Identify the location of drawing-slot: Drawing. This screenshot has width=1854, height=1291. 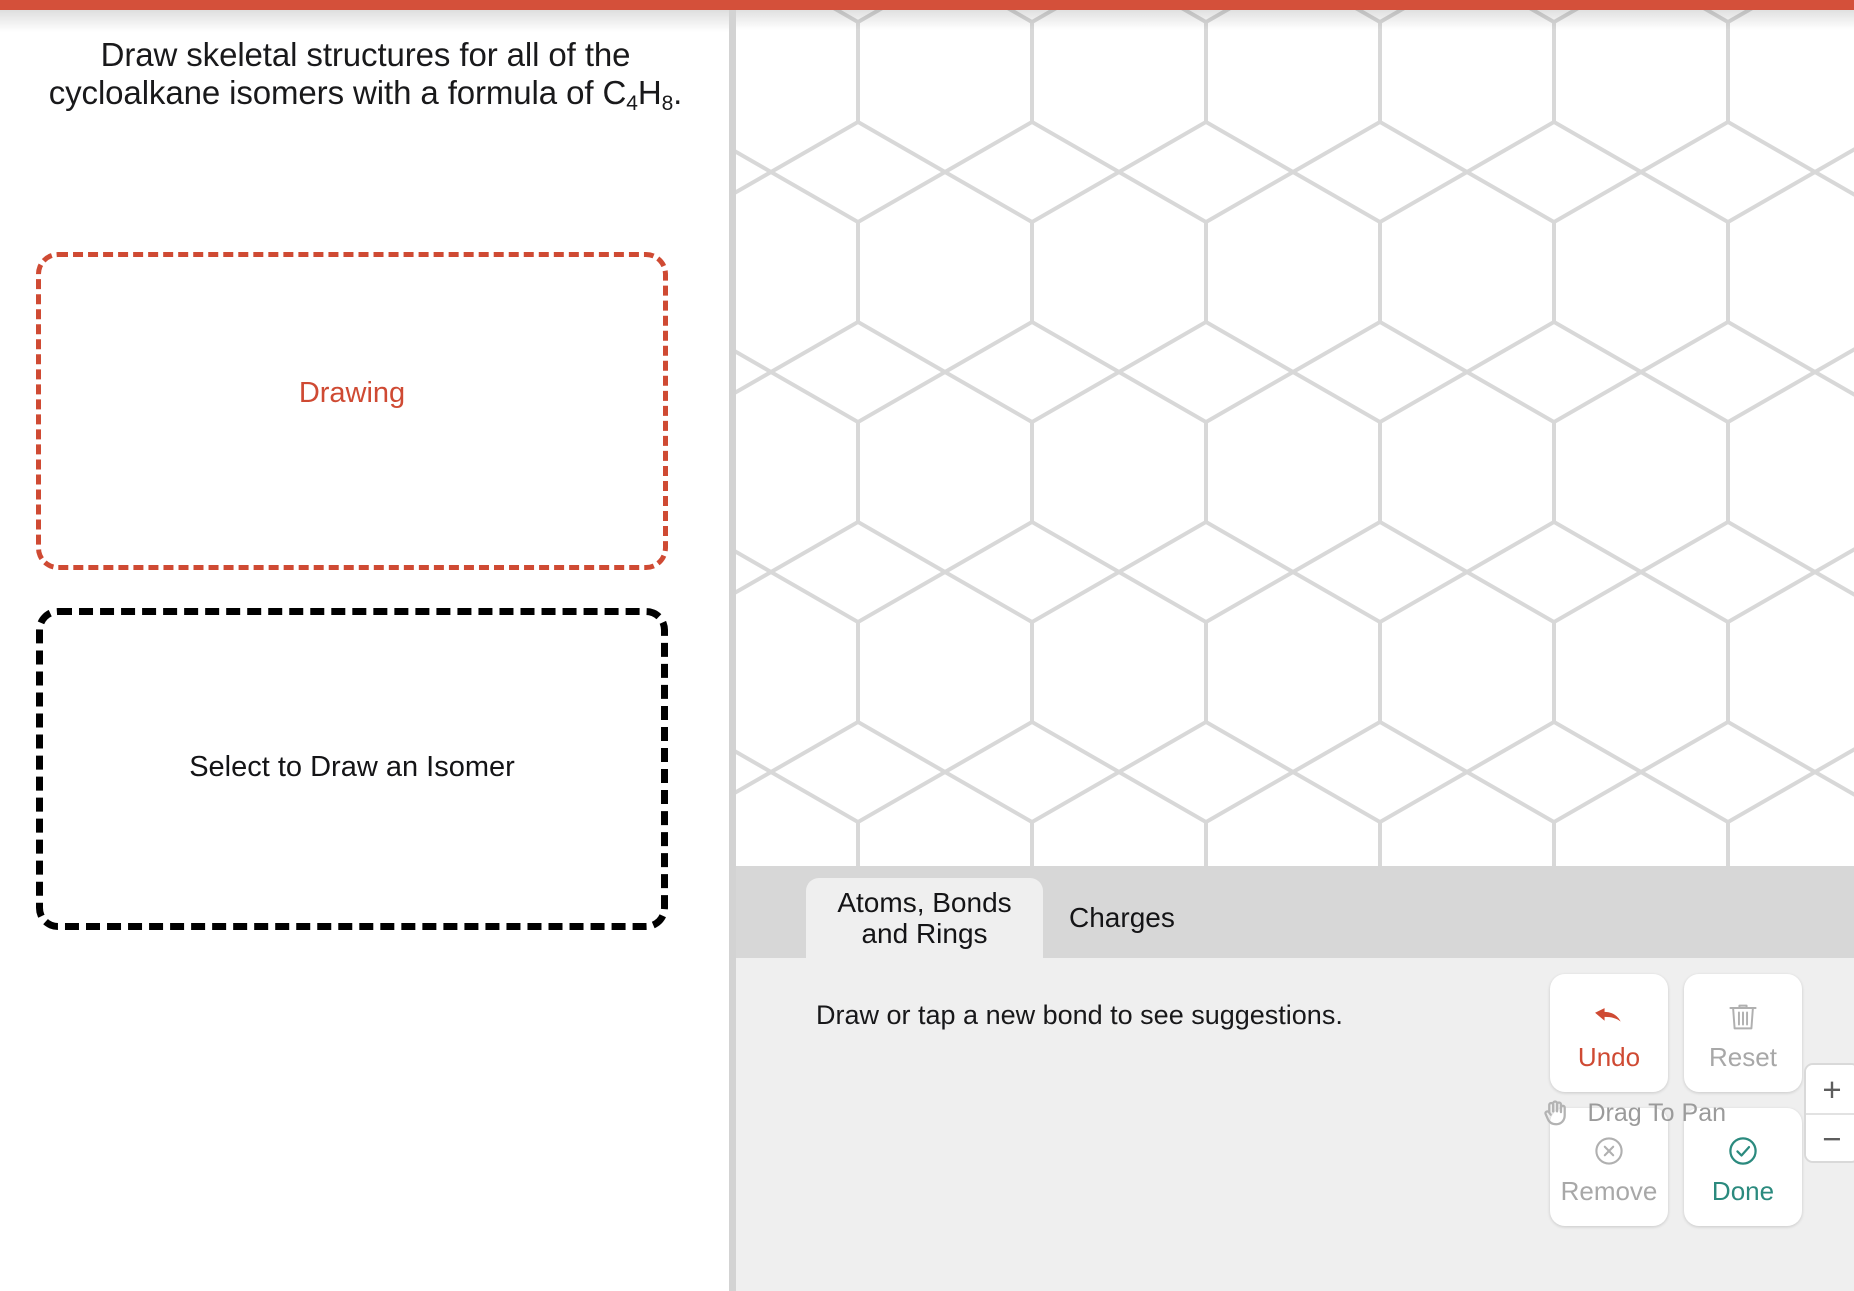
(352, 411).